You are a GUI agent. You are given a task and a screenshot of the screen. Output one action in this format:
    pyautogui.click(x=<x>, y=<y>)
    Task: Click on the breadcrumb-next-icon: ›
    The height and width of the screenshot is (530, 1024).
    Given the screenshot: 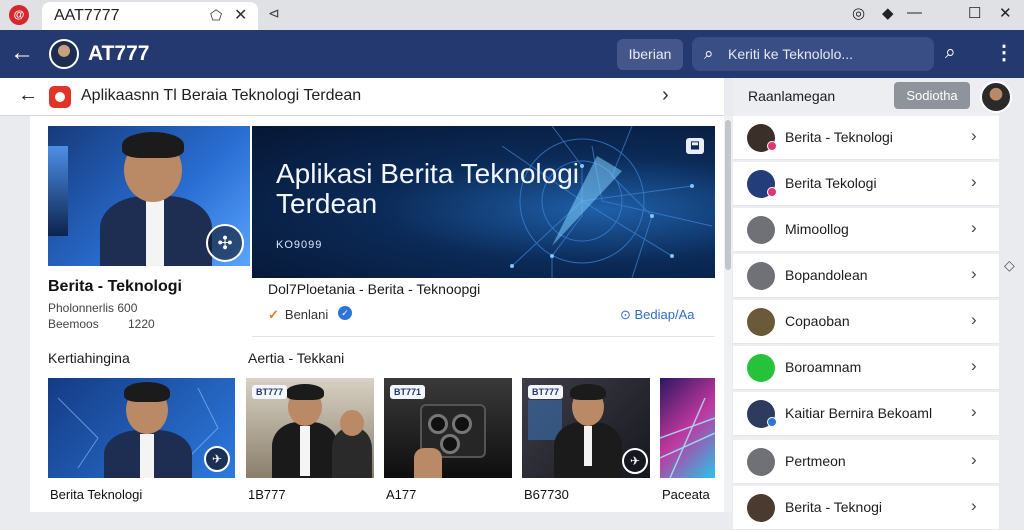 What is the action you would take?
    pyautogui.click(x=665, y=95)
    